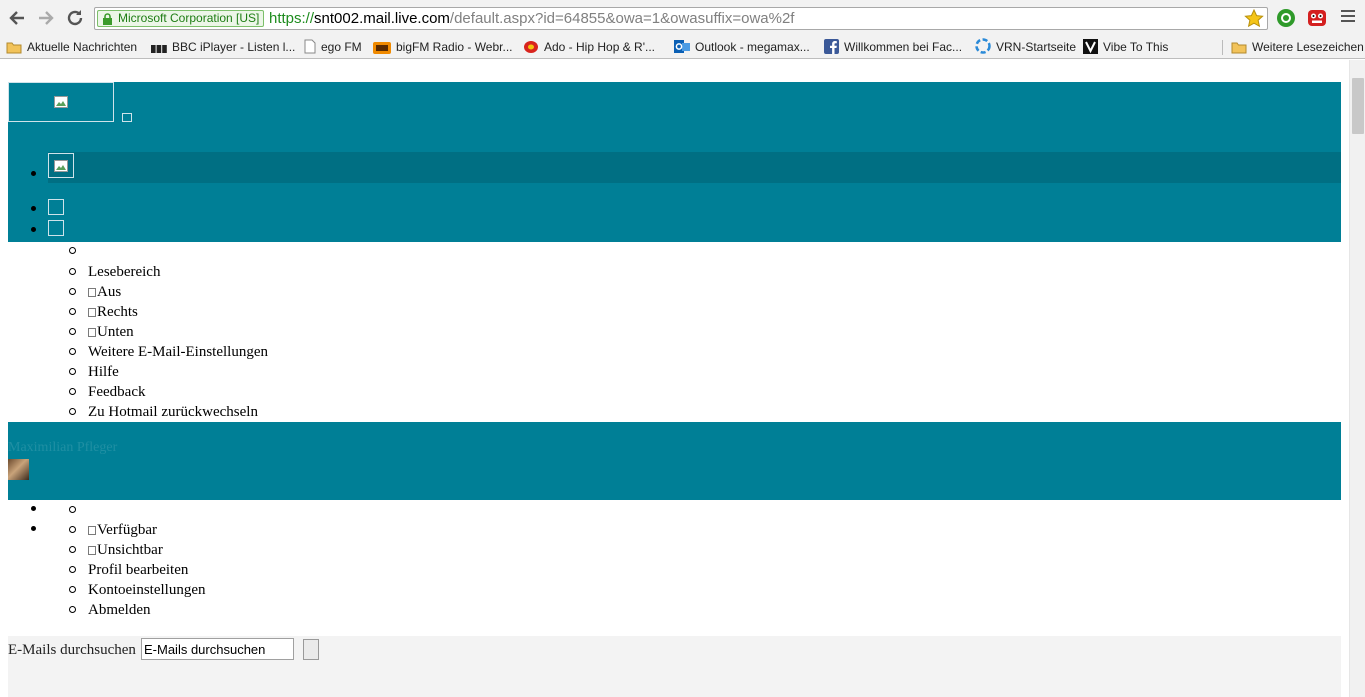 The width and height of the screenshot is (1365, 697). Describe the element at coordinates (62, 448) in the screenshot. I see `user-name: Maximilian Pfleger` at that location.